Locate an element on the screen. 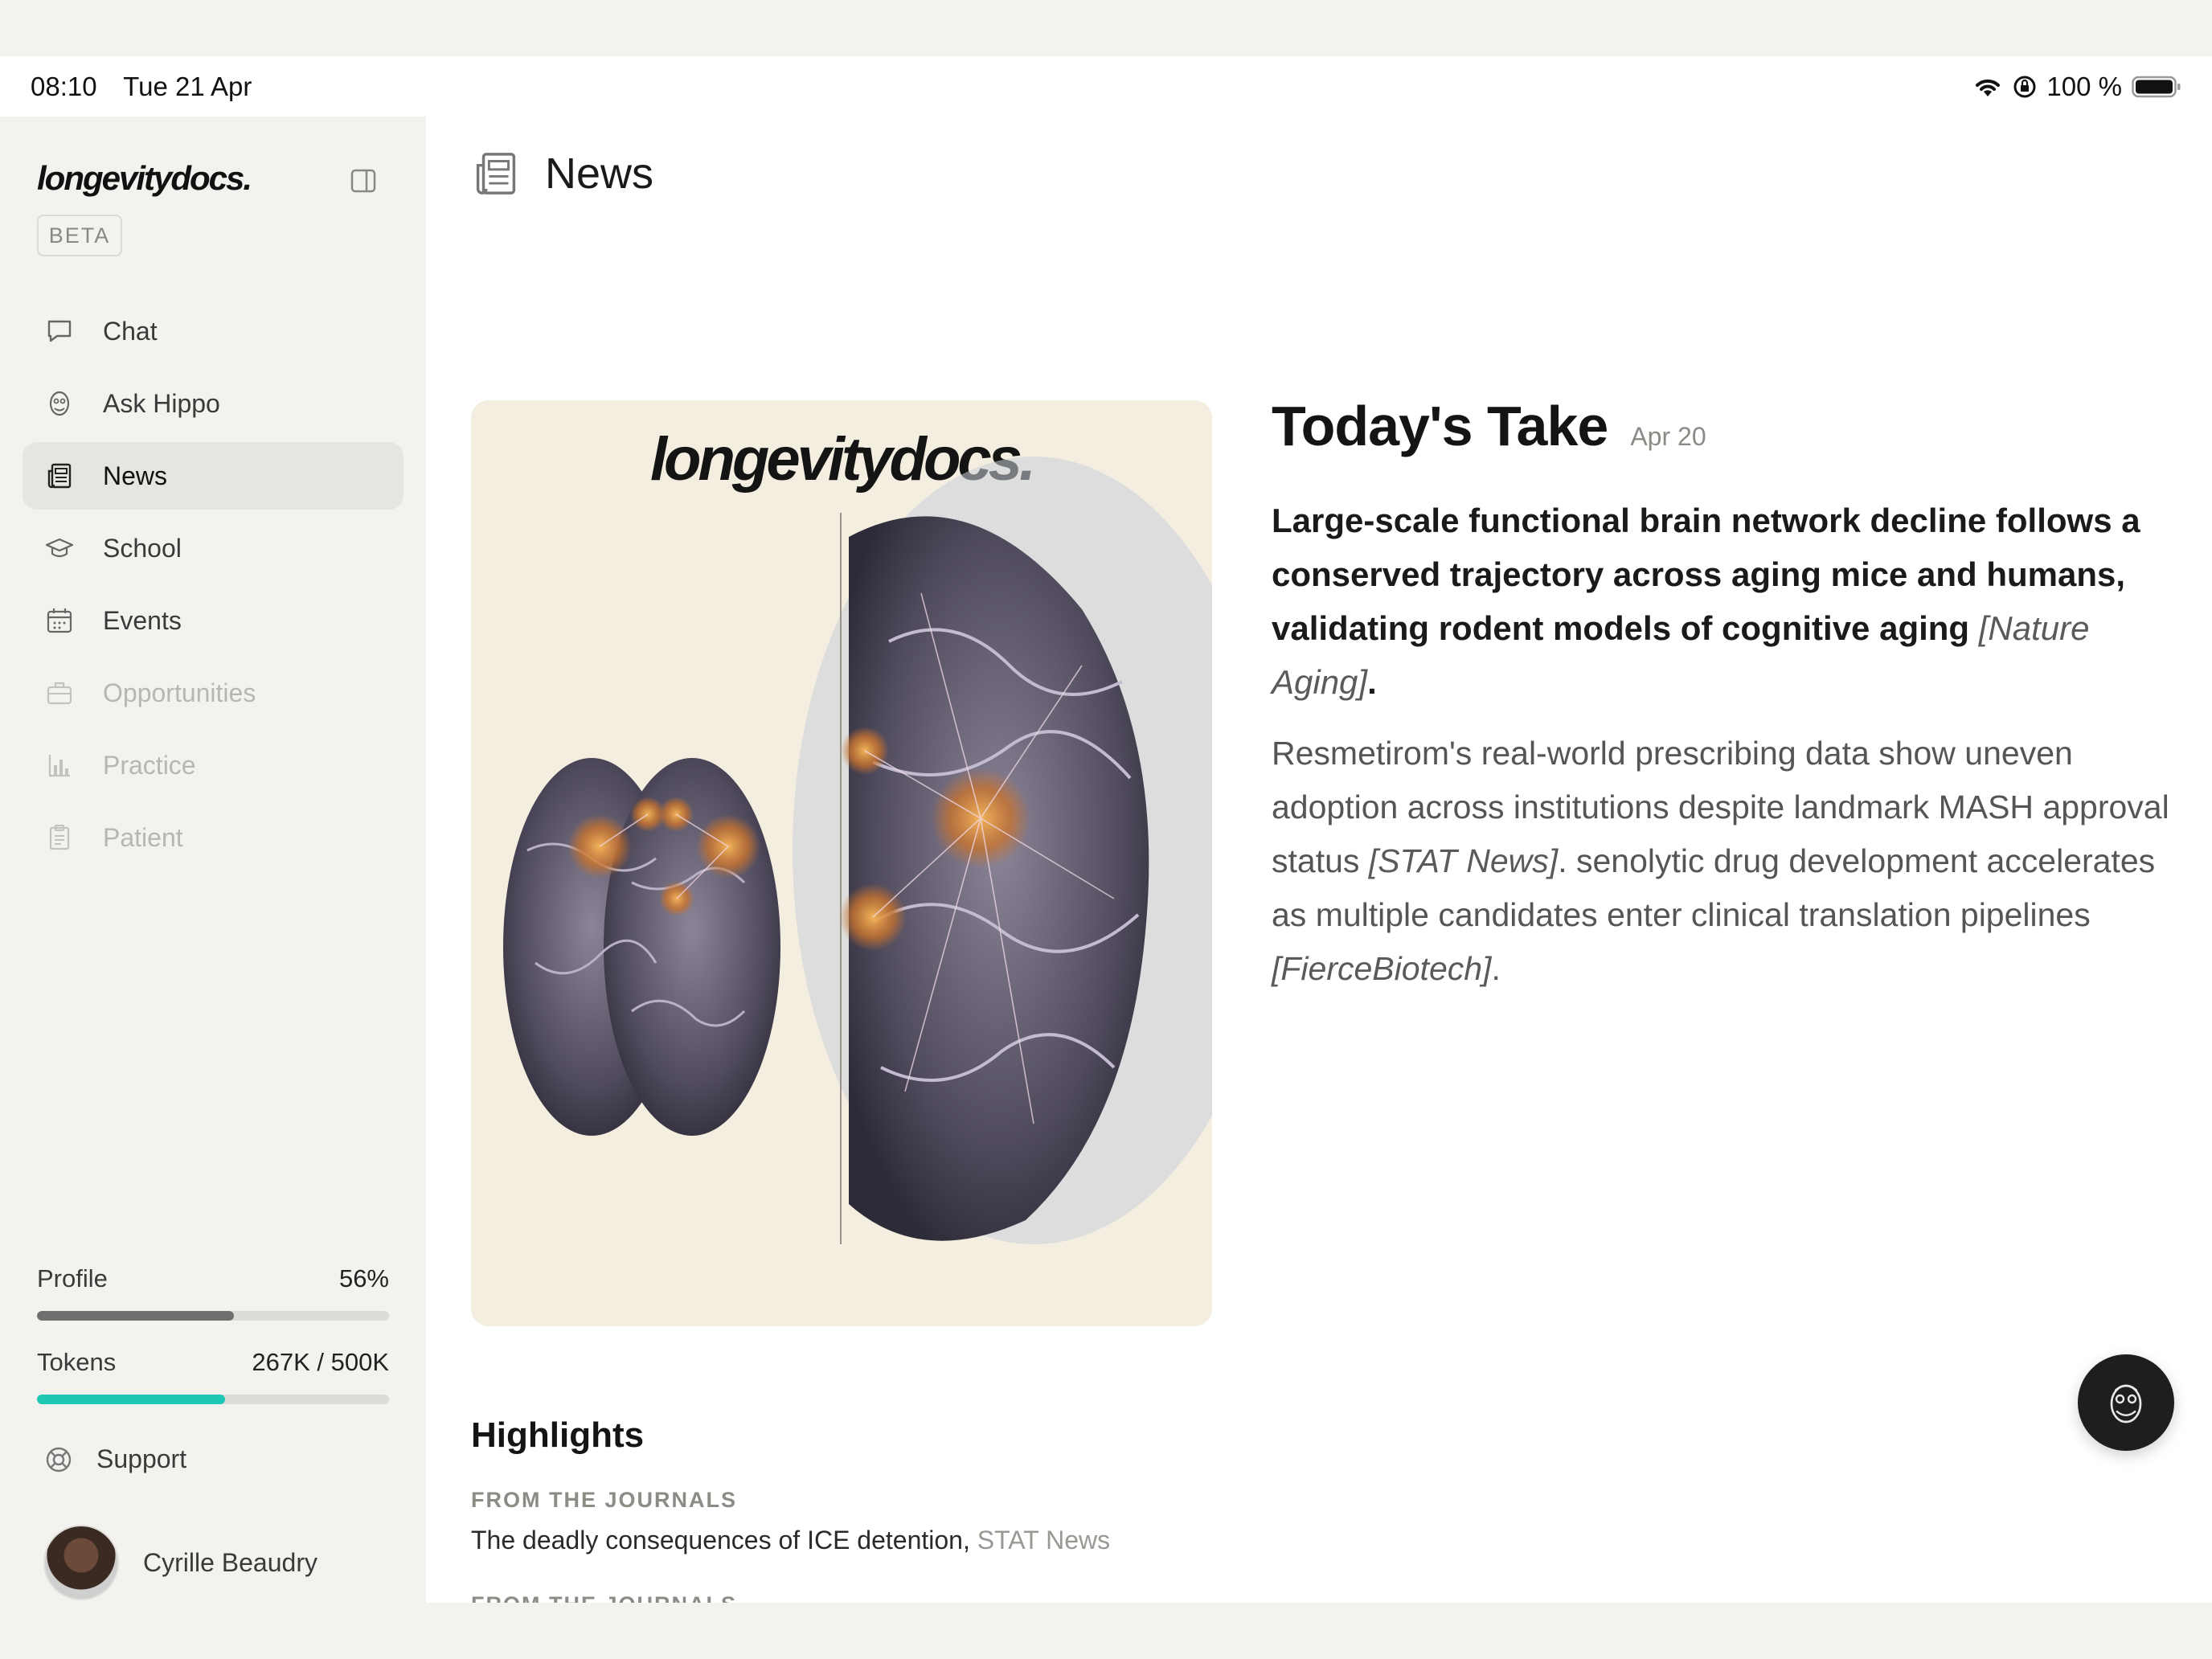 Image resolution: width=2212 pixels, height=1659 pixels. battery-icon is located at coordinates (2156, 86).